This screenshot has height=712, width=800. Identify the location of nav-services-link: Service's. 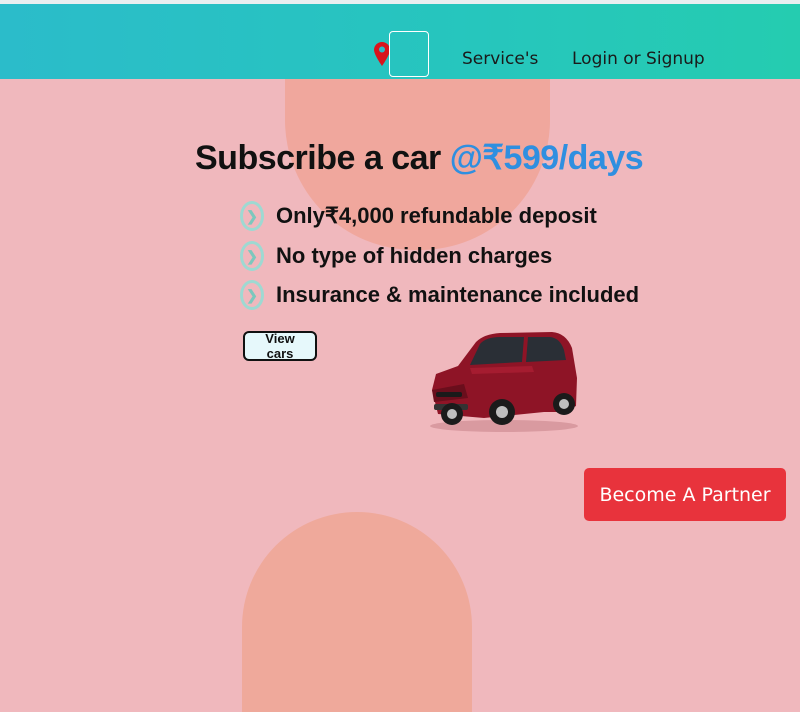
(500, 59).